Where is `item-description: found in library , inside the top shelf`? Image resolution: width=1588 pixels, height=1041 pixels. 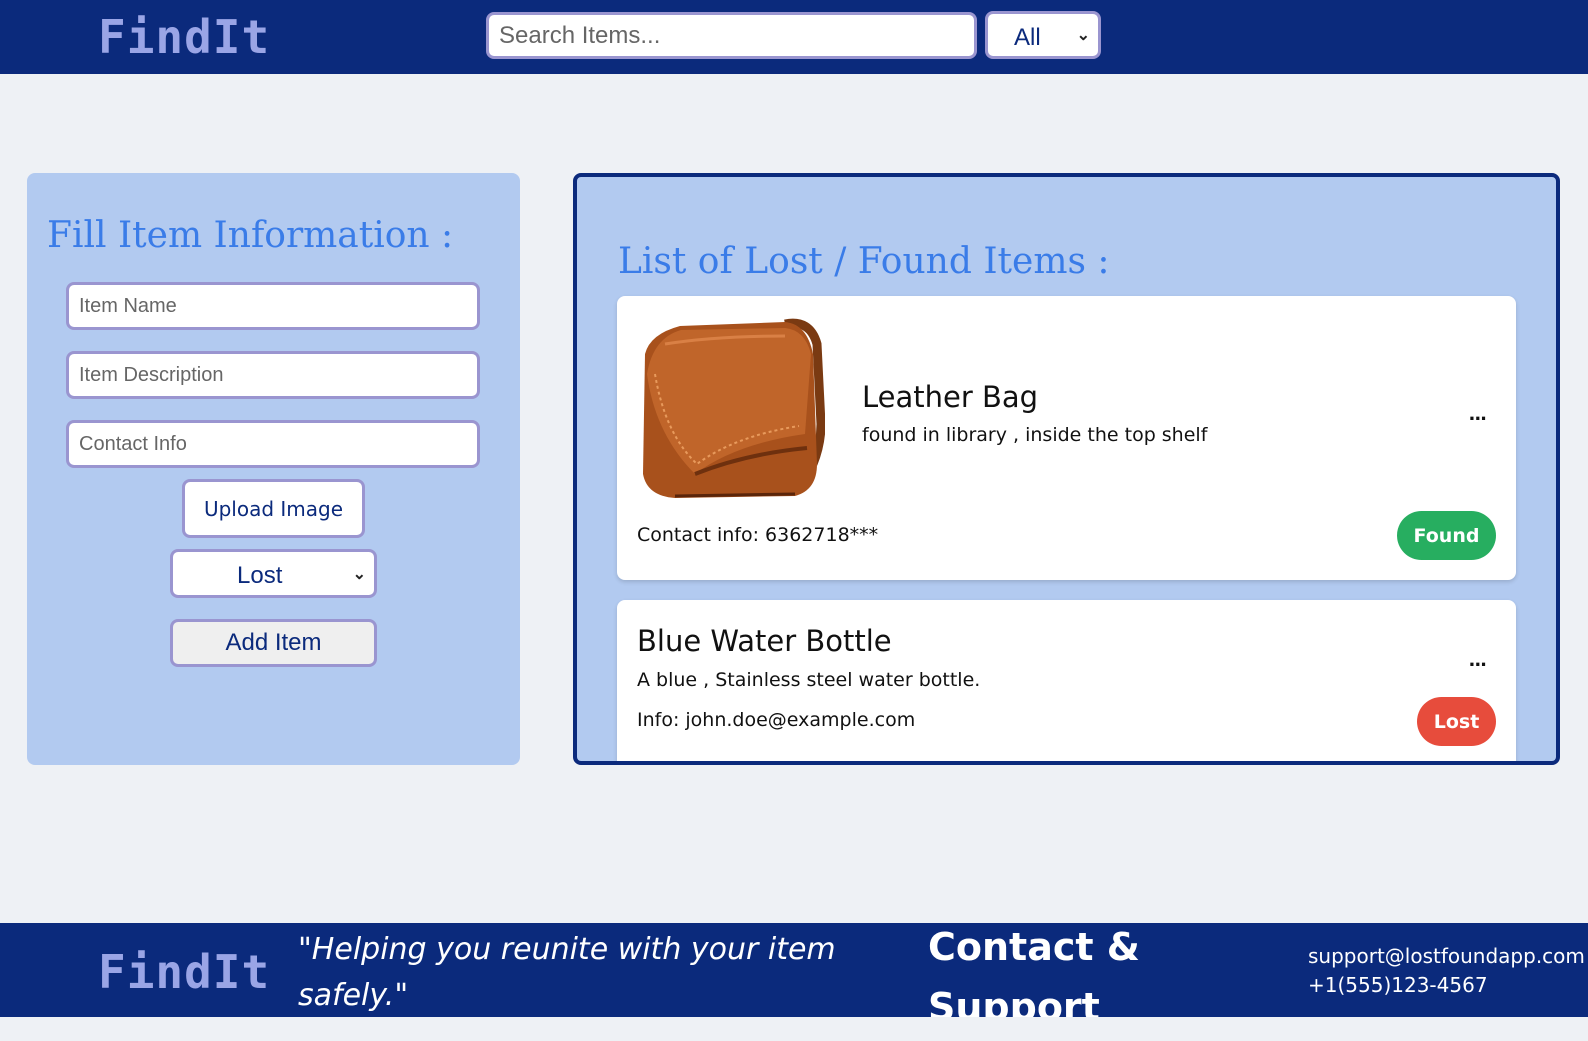 item-description: found in library , inside the top shelf is located at coordinates (1035, 435).